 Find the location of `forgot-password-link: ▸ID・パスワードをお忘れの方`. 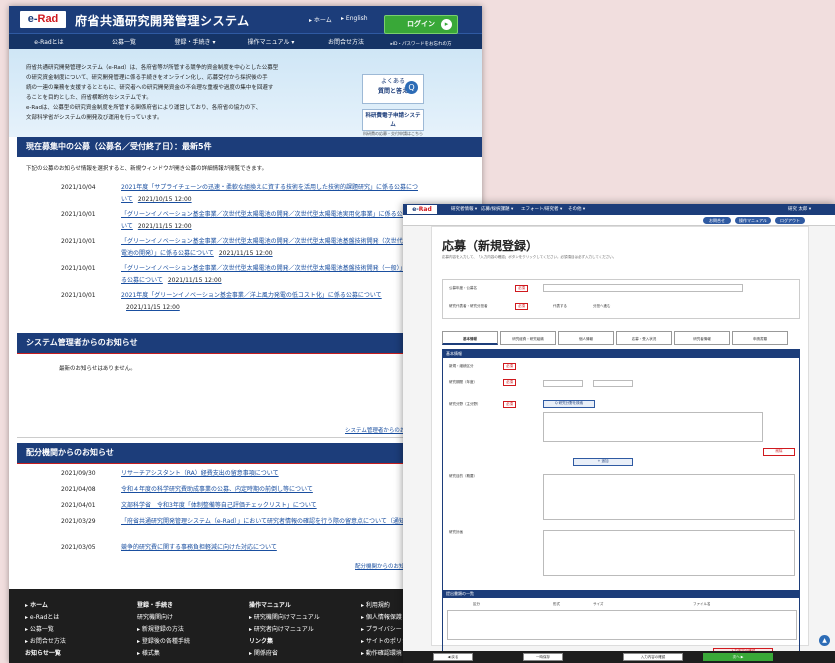

forgot-password-link: ▸ID・パスワードをお忘れの方 is located at coordinates (421, 45).